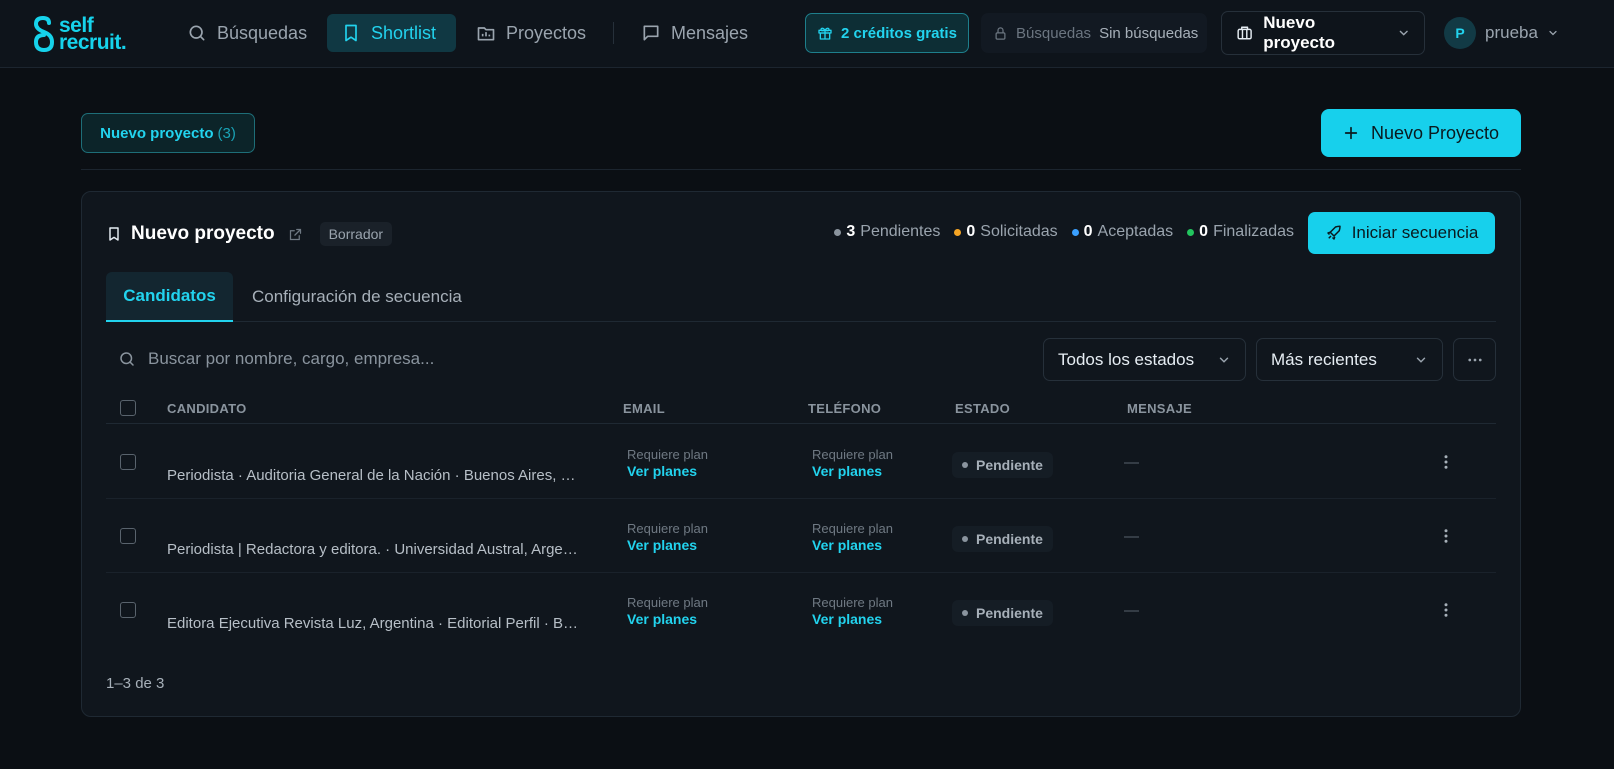 This screenshot has width=1614, height=769. What do you see at coordinates (247, 33) in the screenshot?
I see `nav-busquedas: Búsquedas` at bounding box center [247, 33].